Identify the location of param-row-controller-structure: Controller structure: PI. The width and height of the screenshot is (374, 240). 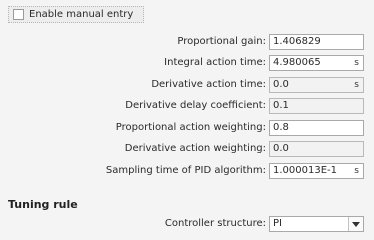
(187, 224).